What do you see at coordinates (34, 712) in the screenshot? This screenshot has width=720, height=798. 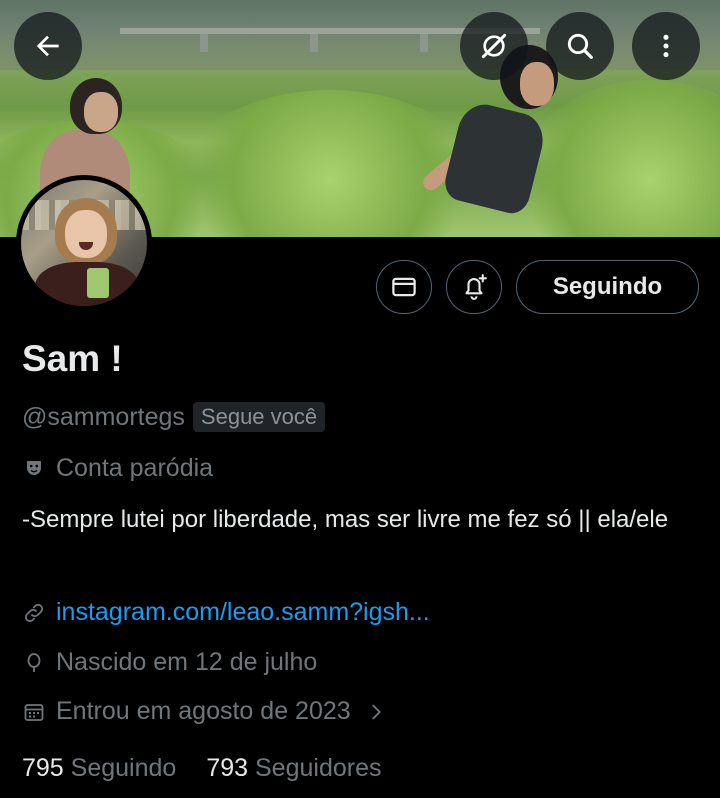 I see `calendar-icon` at bounding box center [34, 712].